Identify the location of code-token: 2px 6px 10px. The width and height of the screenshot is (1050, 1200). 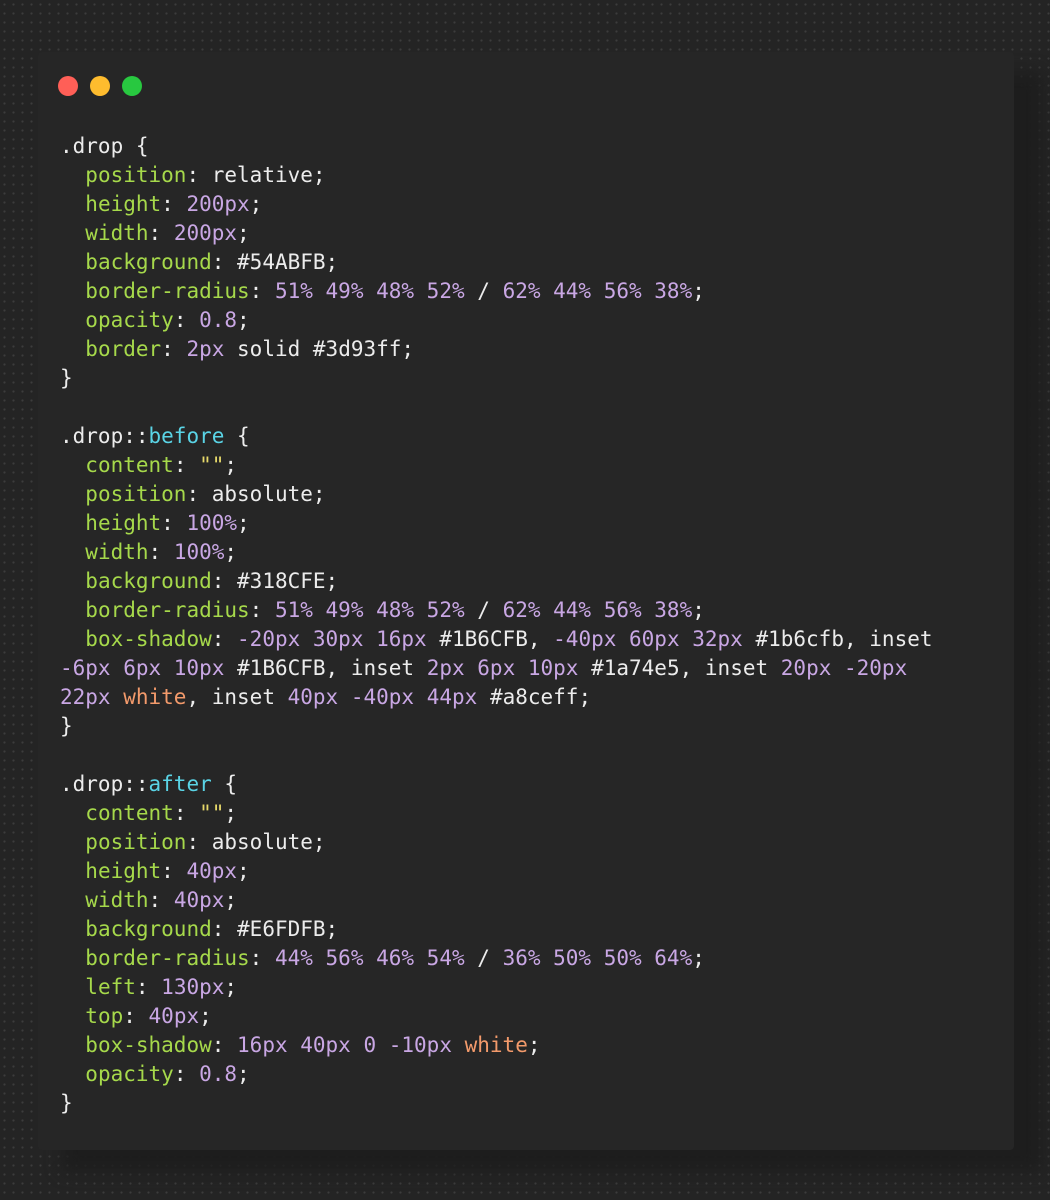
(502, 668).